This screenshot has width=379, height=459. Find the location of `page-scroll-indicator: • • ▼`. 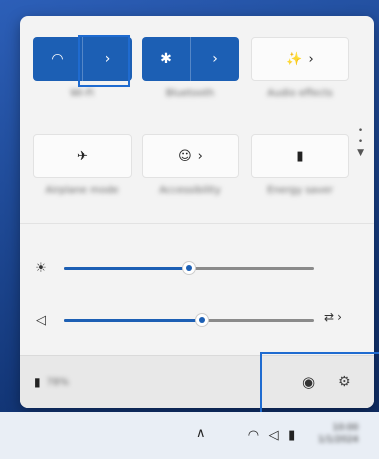

page-scroll-indicator: • • ▼ is located at coordinates (360, 142).